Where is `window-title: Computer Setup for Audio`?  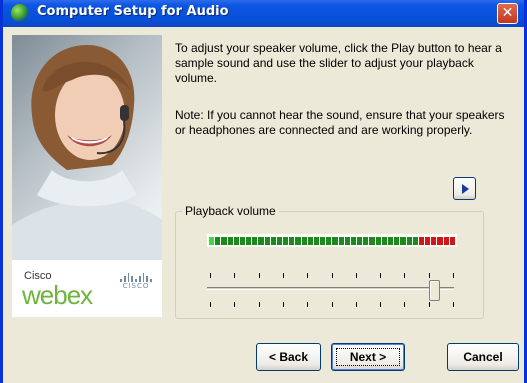 window-title: Computer Setup for Audio is located at coordinates (133, 11).